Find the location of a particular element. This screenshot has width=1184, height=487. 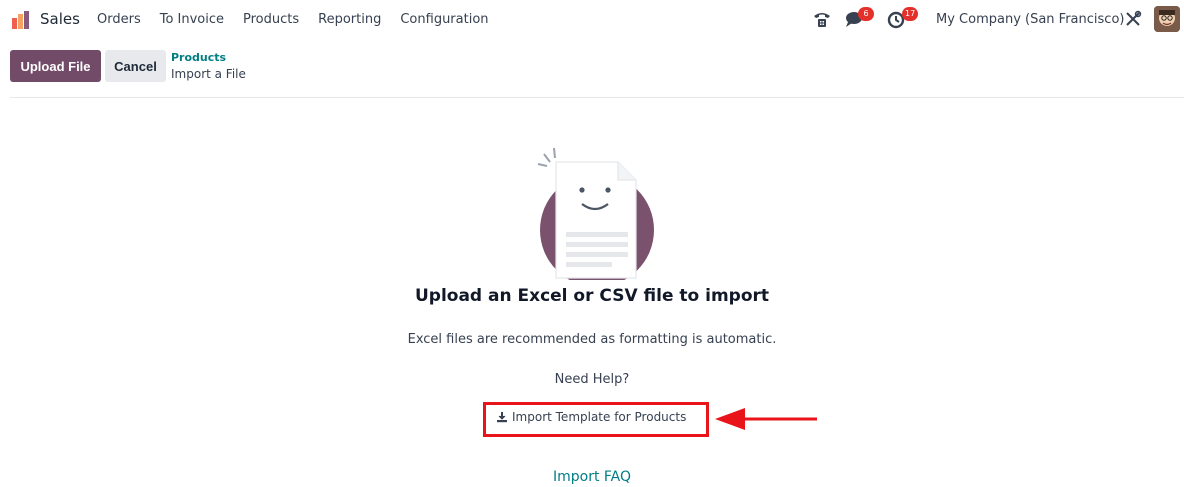

import-faq-link: Import FAQ is located at coordinates (592, 477).